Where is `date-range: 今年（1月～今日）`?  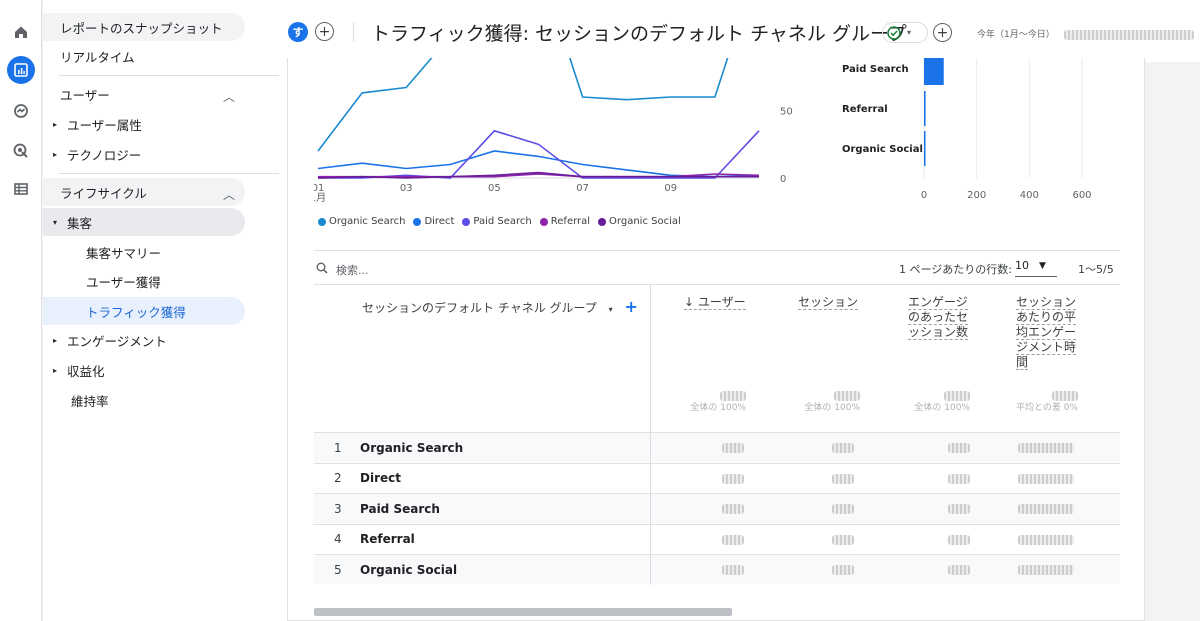
date-range: 今年（1月～今日） is located at coordinates (1085, 33).